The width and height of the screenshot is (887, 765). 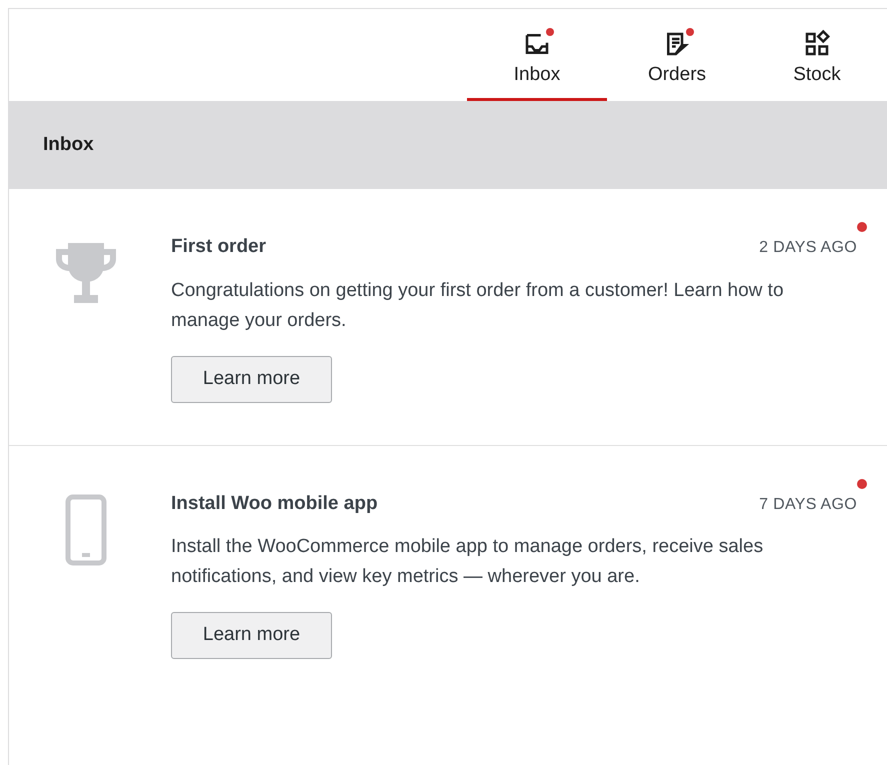 What do you see at coordinates (808, 504) in the screenshot?
I see `note-date: 7 DAYS AGO` at bounding box center [808, 504].